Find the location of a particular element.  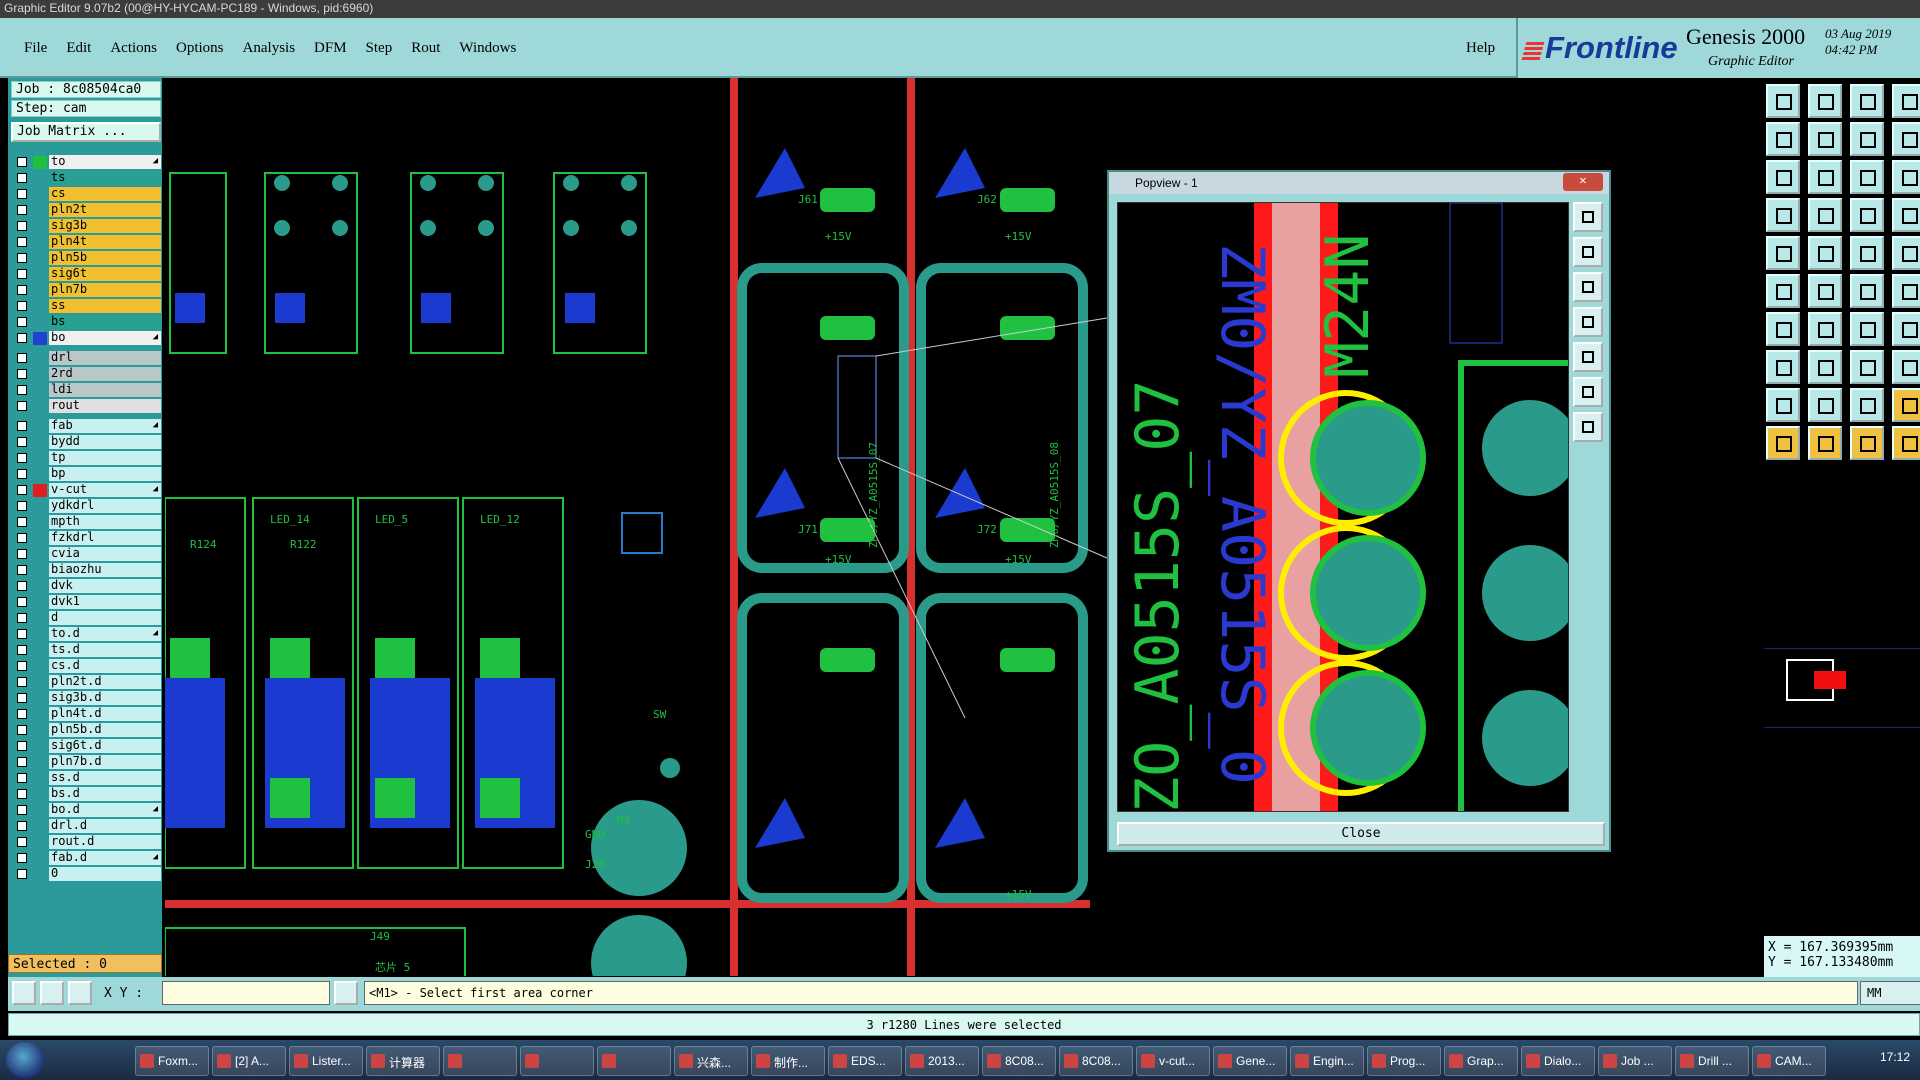

tool-button-draw is located at coordinates (1867, 329).